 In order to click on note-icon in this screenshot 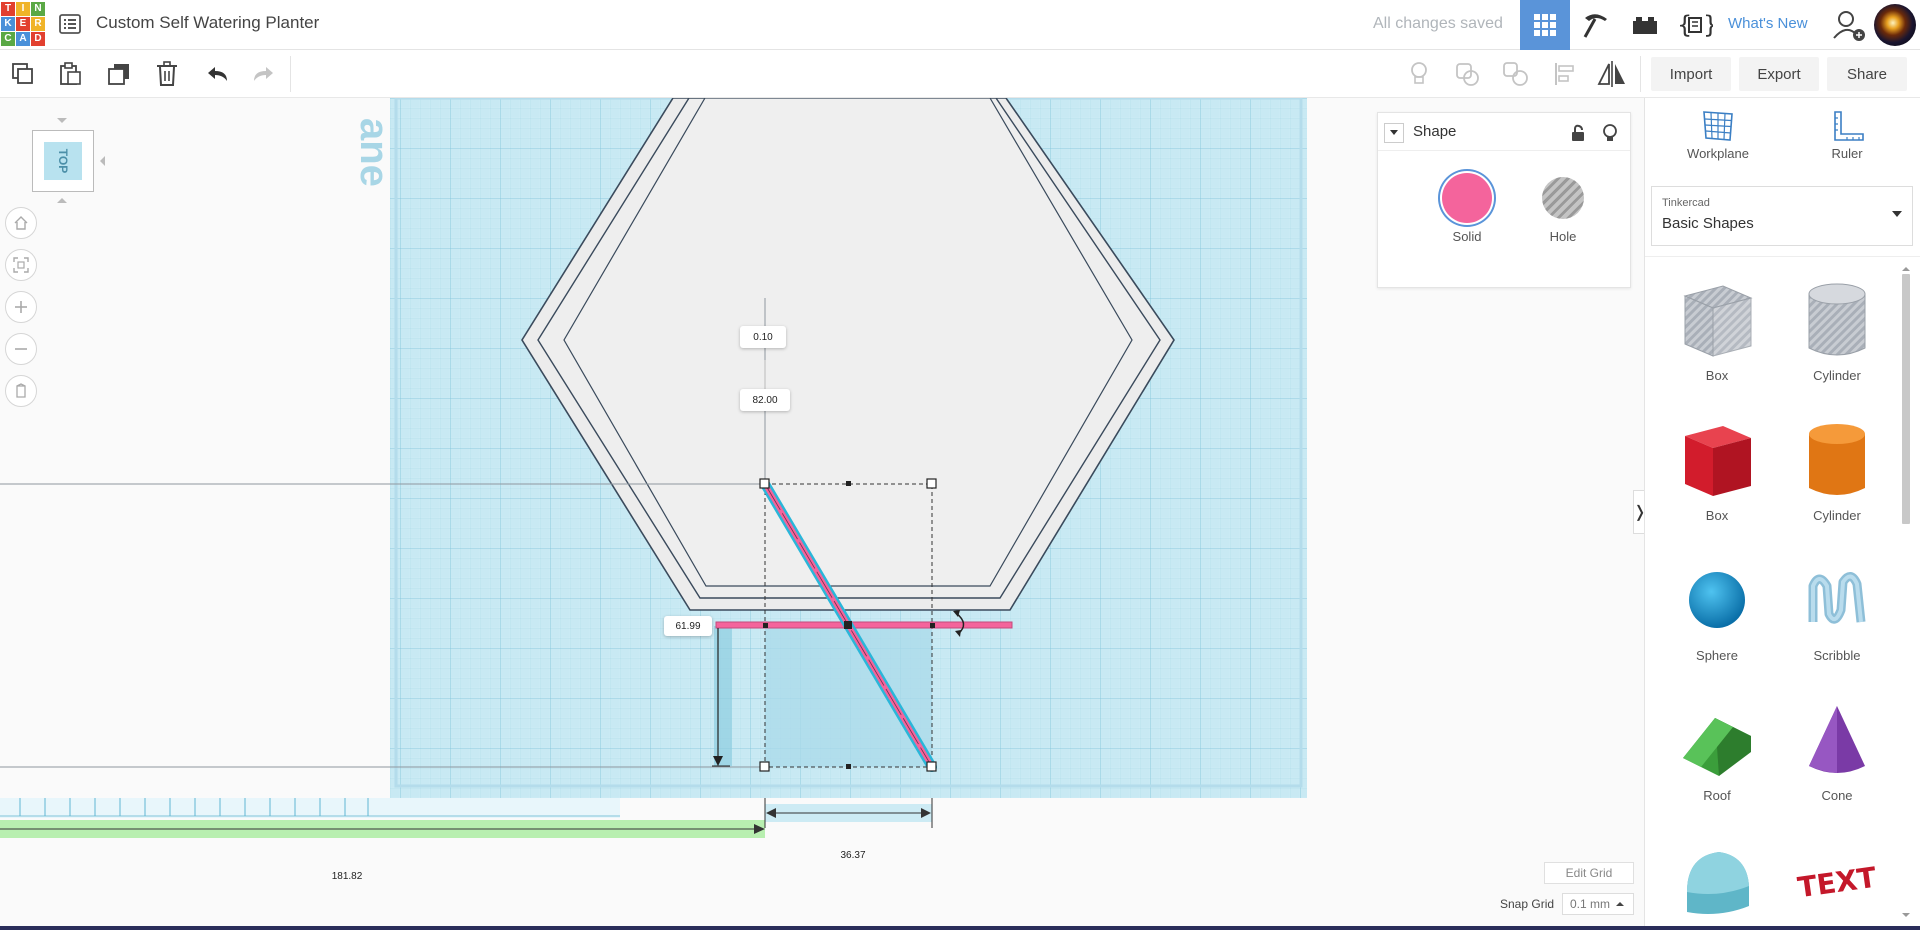, I will do `click(1419, 73)`.